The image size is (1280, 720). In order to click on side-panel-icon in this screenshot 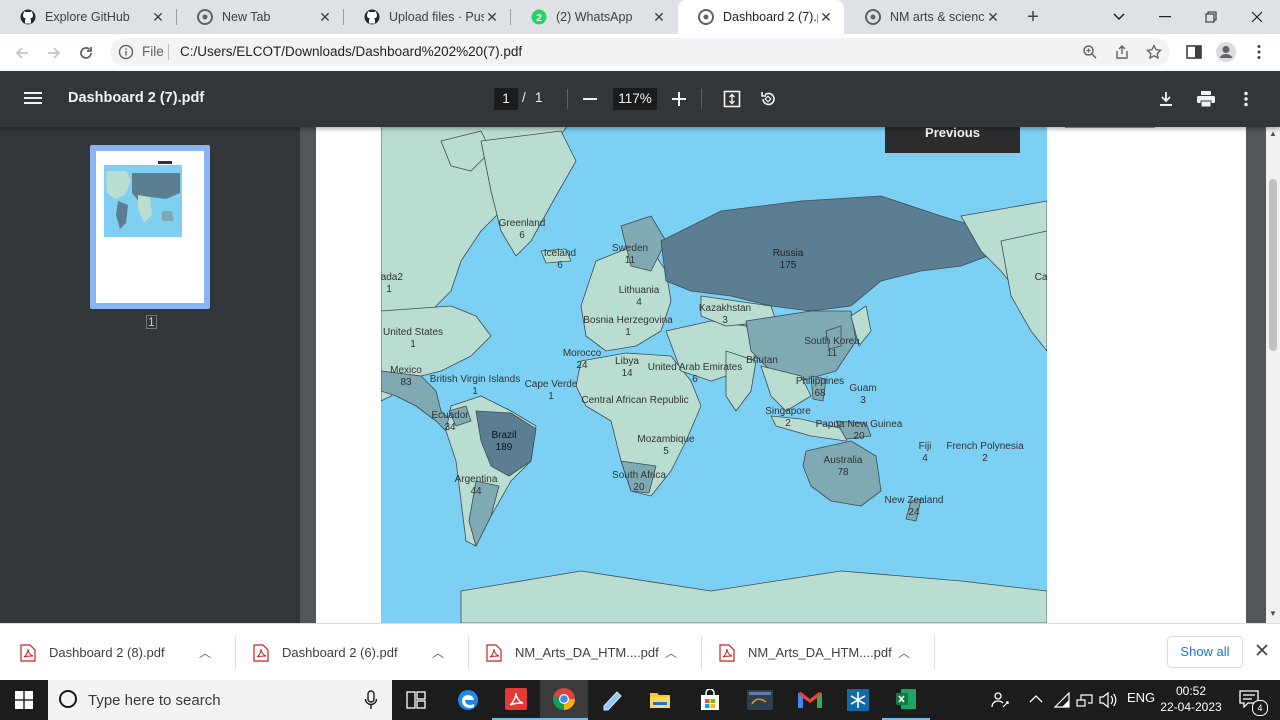, I will do `click(1194, 52)`.